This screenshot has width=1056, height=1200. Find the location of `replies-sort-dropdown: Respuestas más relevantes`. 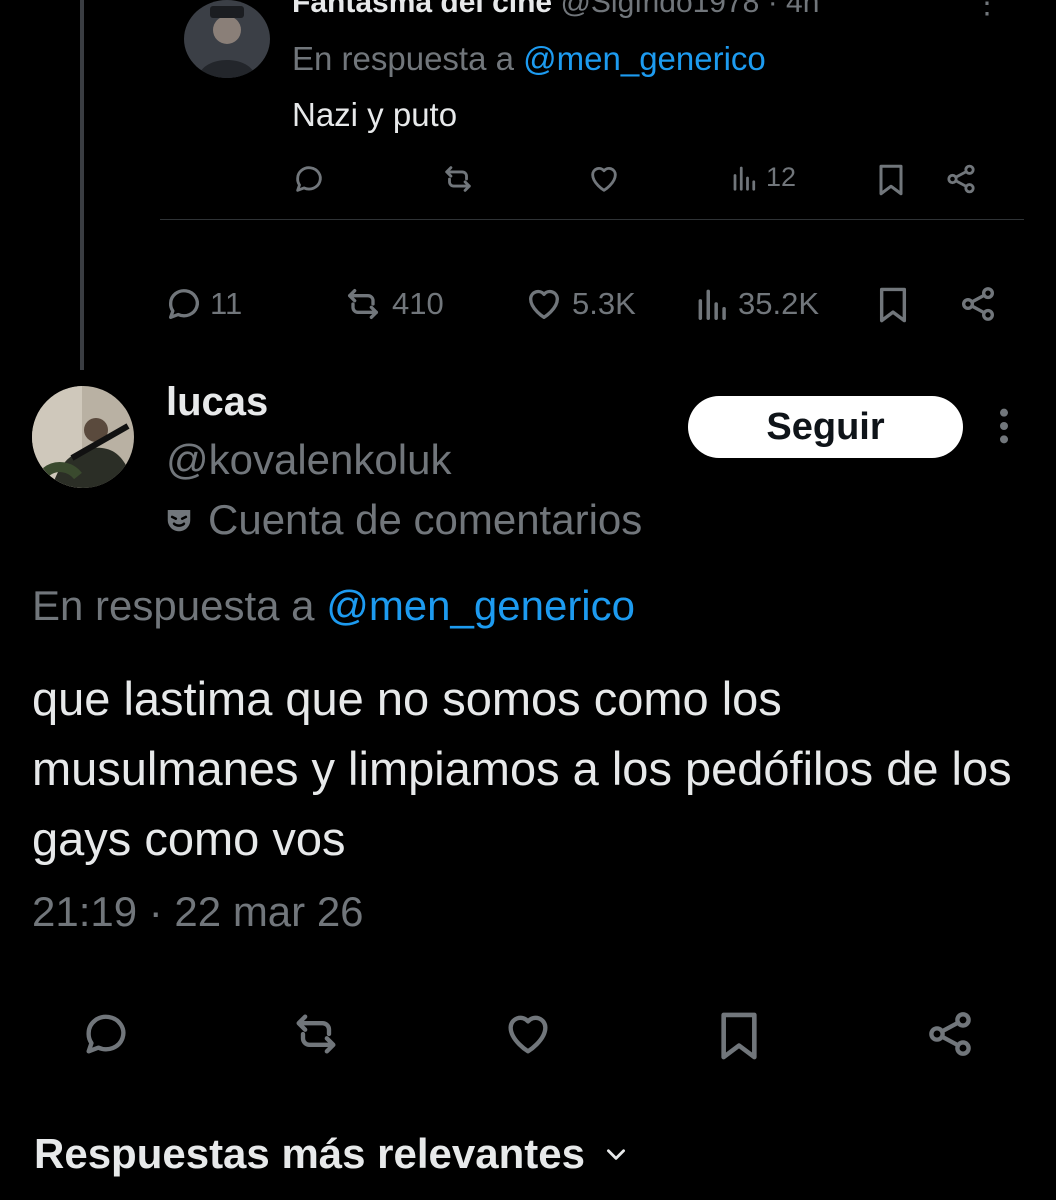

replies-sort-dropdown: Respuestas más relevantes is located at coordinates (331, 1154).